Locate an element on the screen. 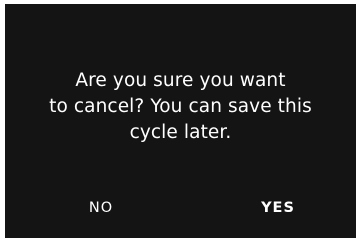 Image resolution: width=361 pixels, height=242 pixels. yes-button: YES is located at coordinates (278, 208).